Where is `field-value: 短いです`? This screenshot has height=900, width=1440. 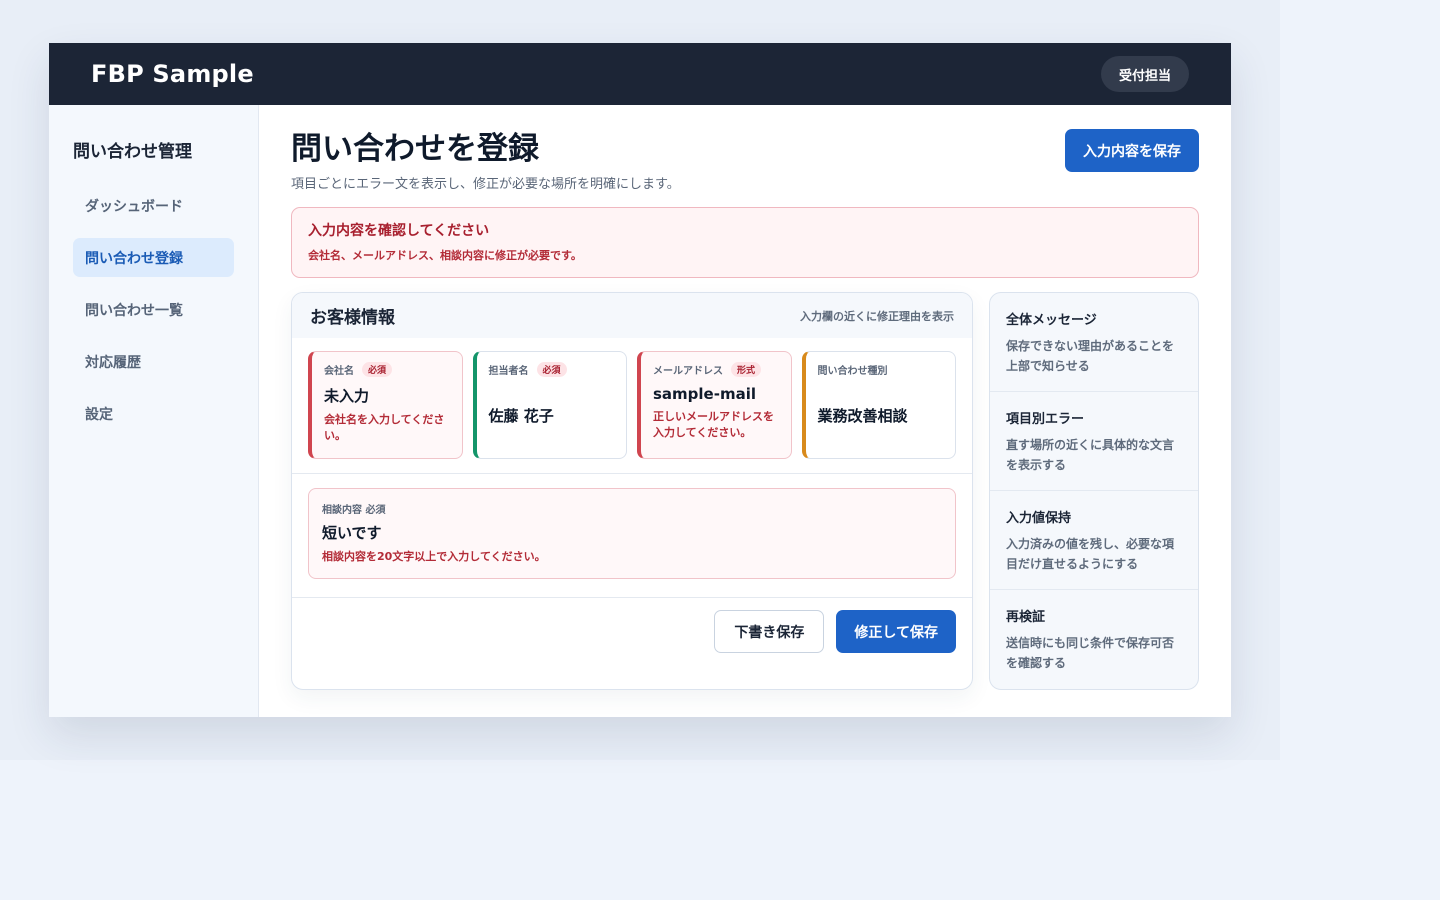 field-value: 短いです is located at coordinates (352, 533).